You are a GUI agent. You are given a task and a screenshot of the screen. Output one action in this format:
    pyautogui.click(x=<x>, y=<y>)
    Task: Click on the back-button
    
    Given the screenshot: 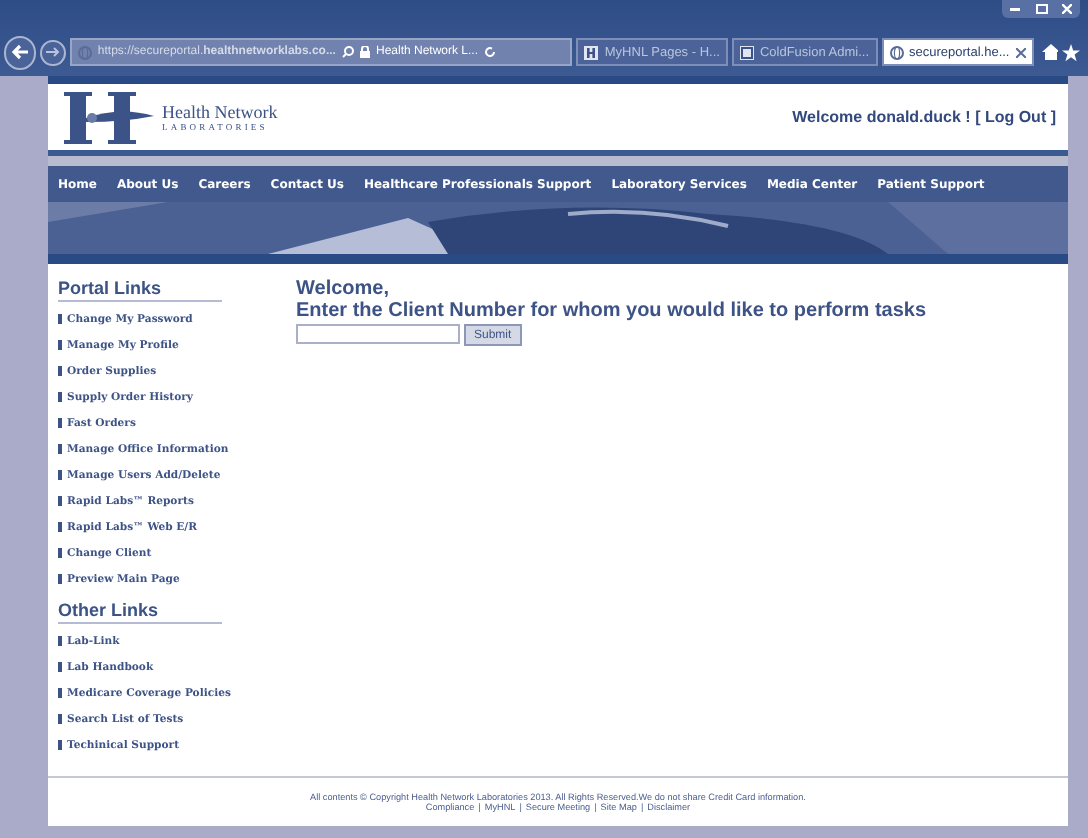 What is the action you would take?
    pyautogui.click(x=20, y=52)
    